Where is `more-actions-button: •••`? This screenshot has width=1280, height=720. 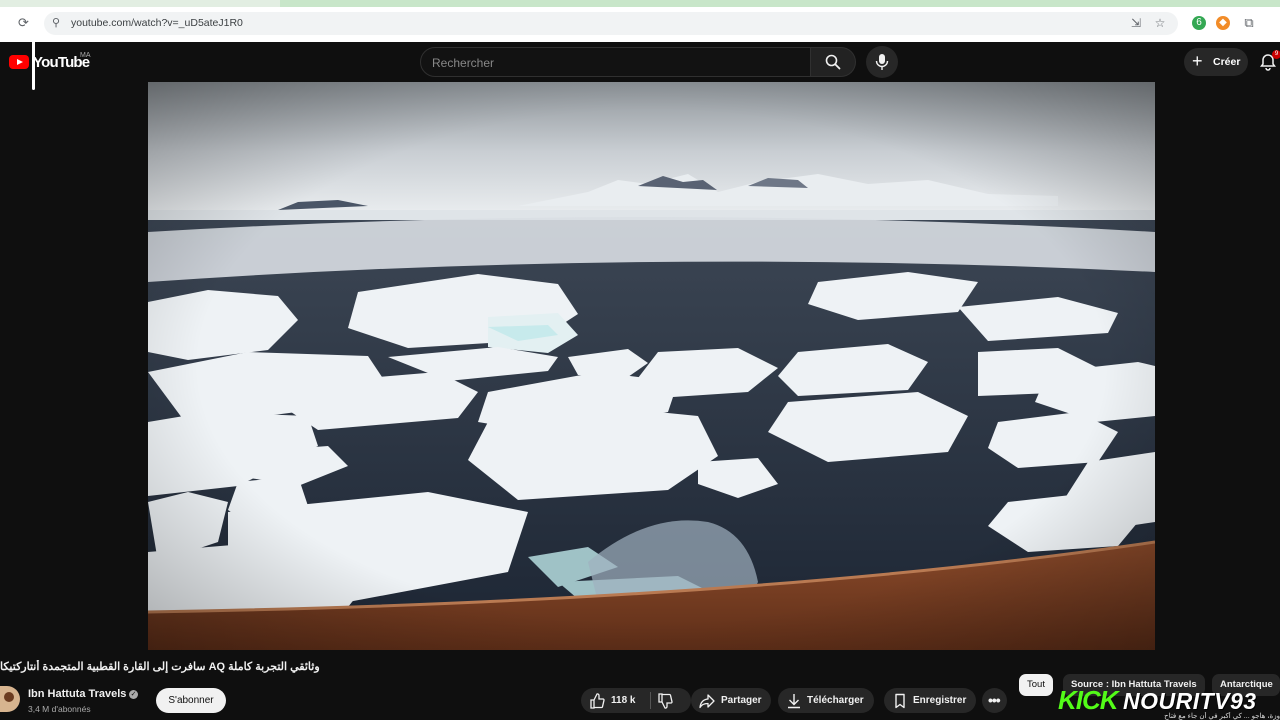
more-actions-button: ••• is located at coordinates (994, 700).